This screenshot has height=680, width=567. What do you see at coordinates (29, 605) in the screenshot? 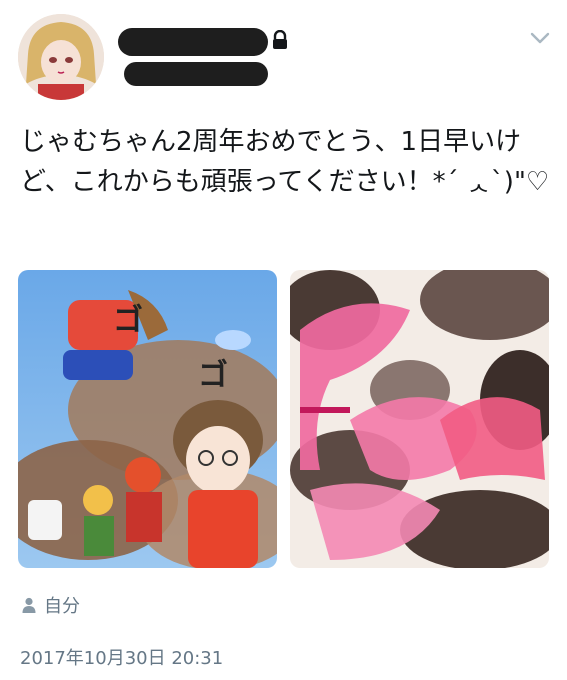
I see `person-icon` at bounding box center [29, 605].